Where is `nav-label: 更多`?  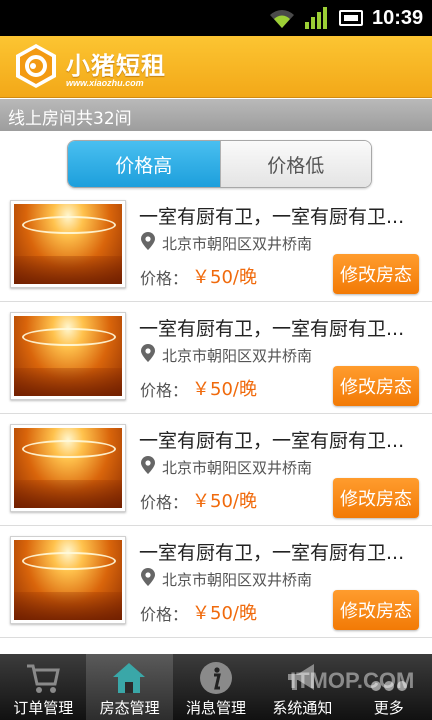 nav-label: 更多 is located at coordinates (388, 708).